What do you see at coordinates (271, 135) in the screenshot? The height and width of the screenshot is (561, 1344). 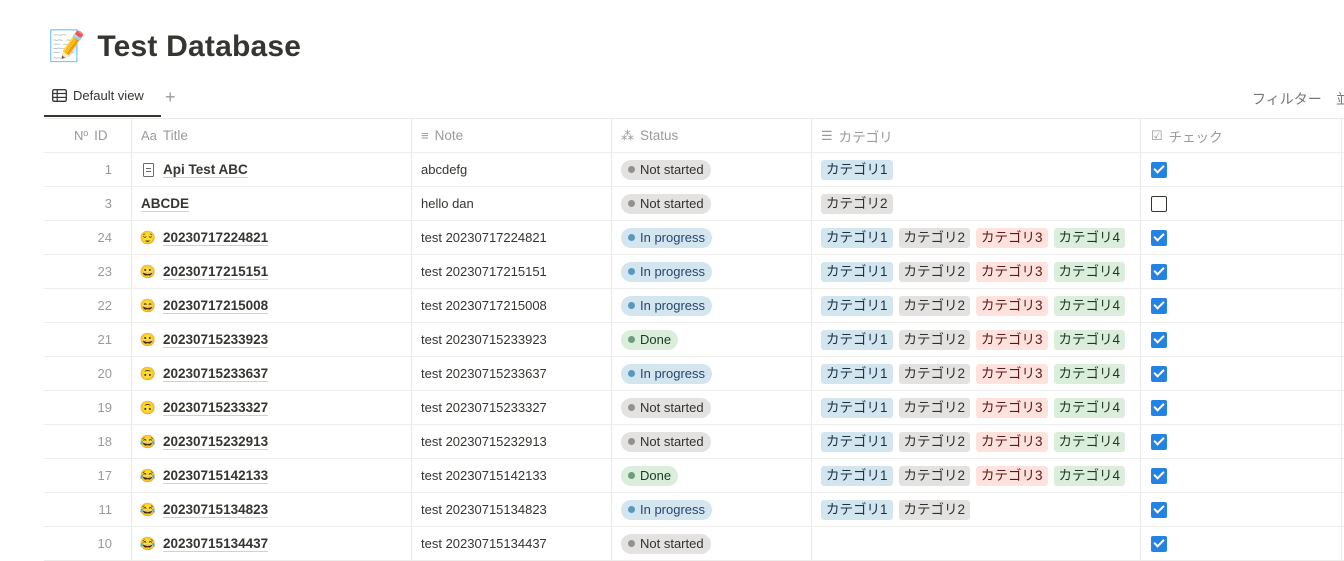 I see `column-header-title: Aa Title` at bounding box center [271, 135].